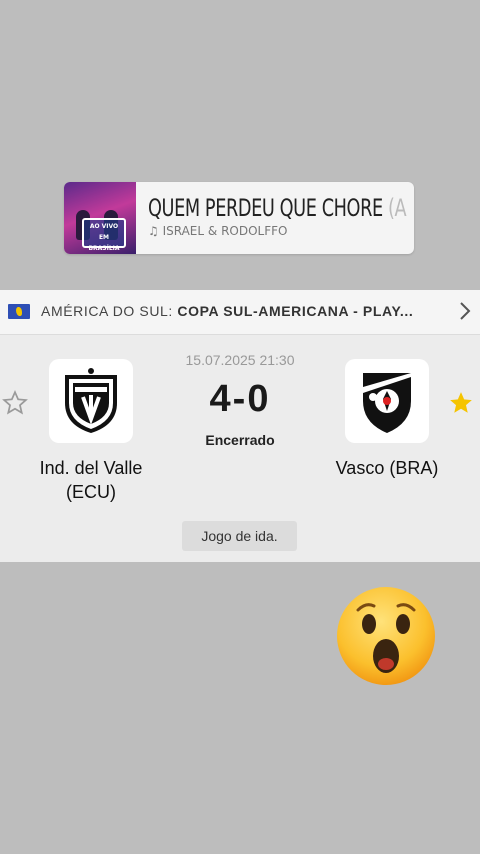 This screenshot has height=854, width=480. I want to click on surprised-face-emoji, so click(386, 636).